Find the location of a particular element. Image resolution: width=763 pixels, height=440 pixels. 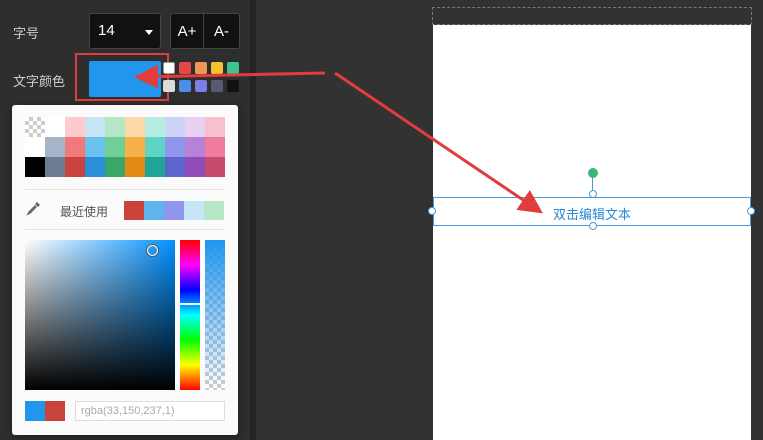

chevron-down-icon is located at coordinates (149, 32).